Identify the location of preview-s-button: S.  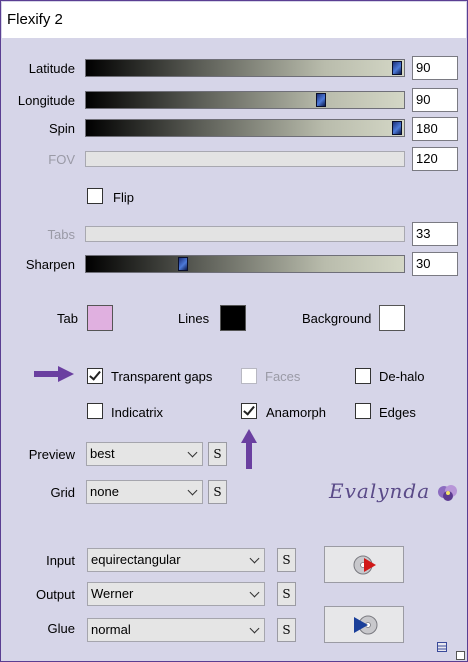
(217, 454).